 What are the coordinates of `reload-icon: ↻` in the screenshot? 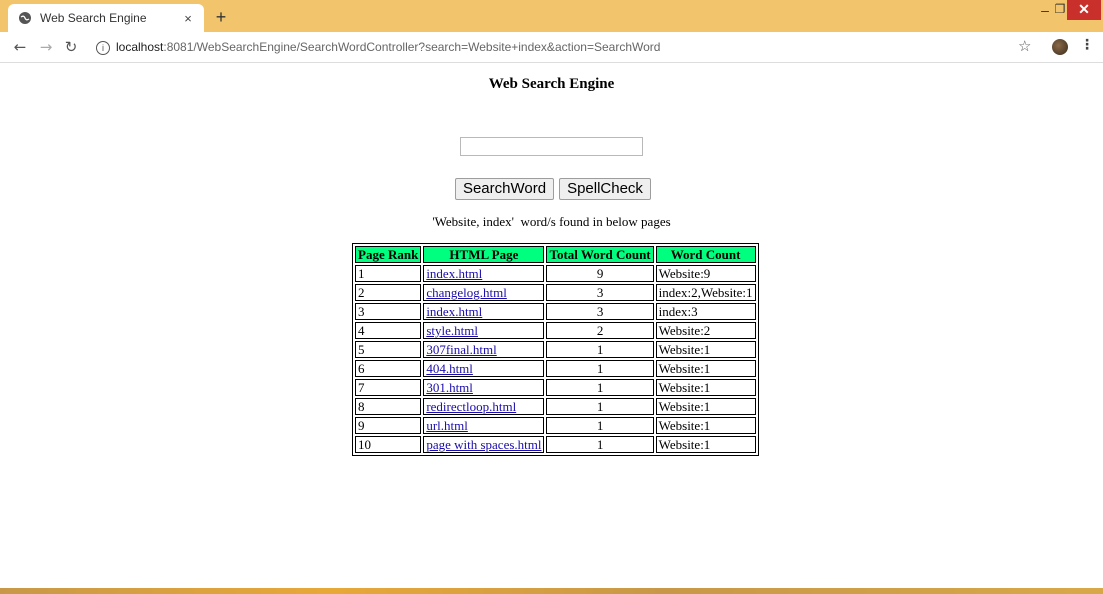 It's located at (71, 47).